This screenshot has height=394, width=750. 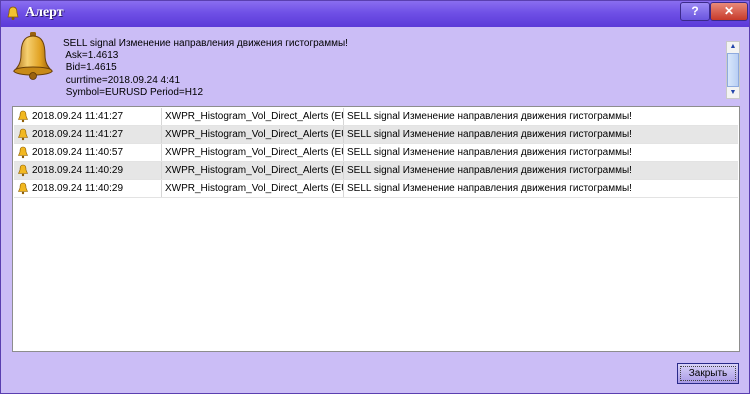 I want to click on scroll-down-icon: ▼, so click(x=733, y=93).